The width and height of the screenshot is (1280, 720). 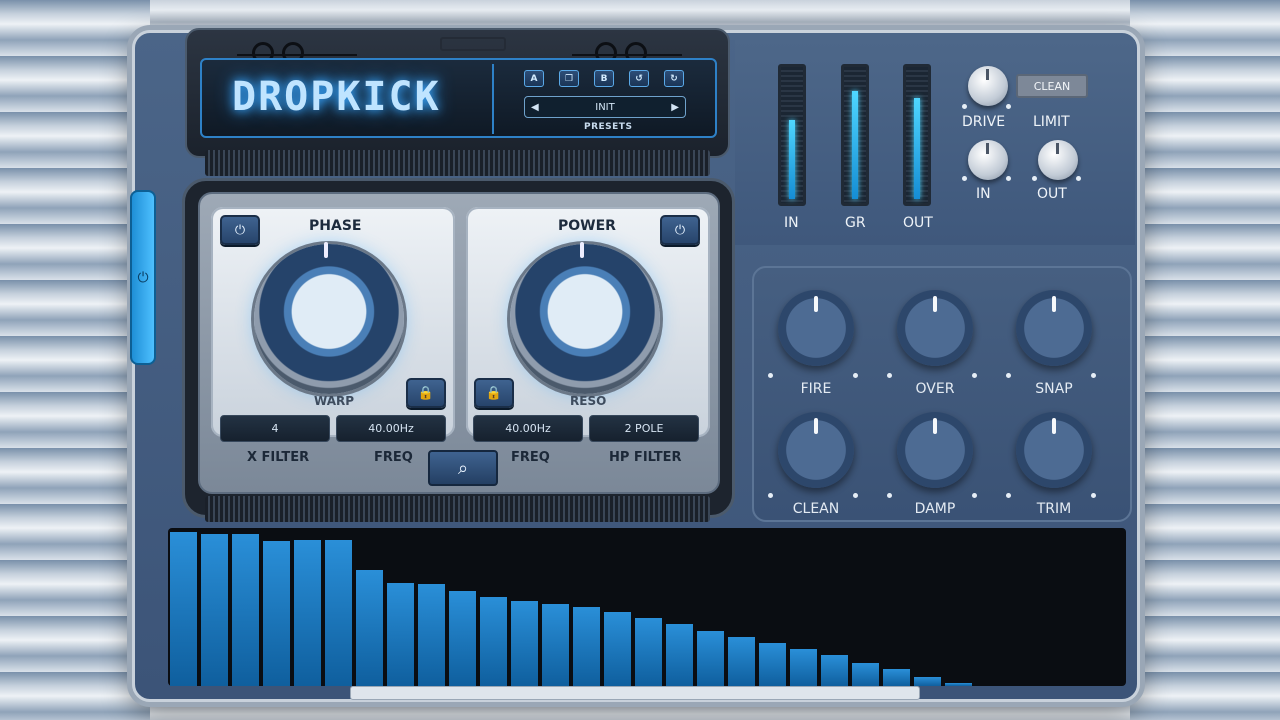 What do you see at coordinates (935, 328) in the screenshot?
I see `over-knob` at bounding box center [935, 328].